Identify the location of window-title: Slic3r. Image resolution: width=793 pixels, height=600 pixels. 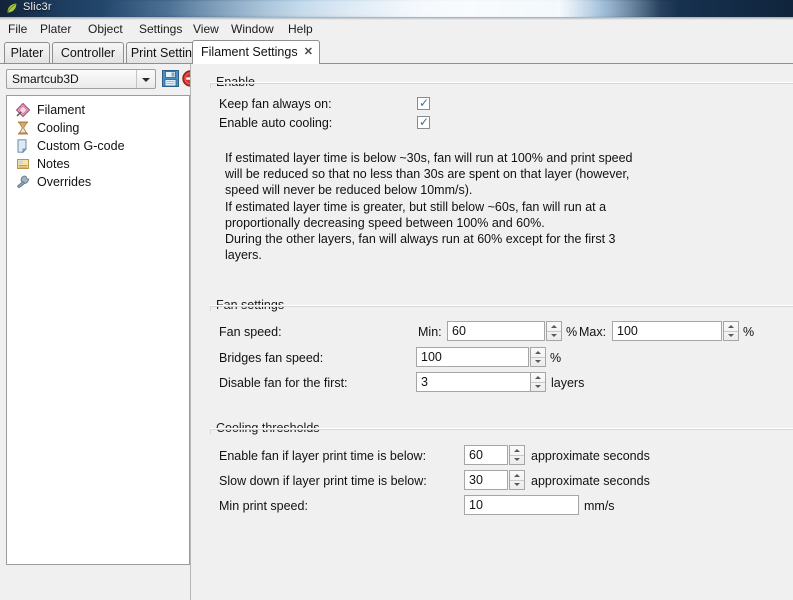
(37, 7).